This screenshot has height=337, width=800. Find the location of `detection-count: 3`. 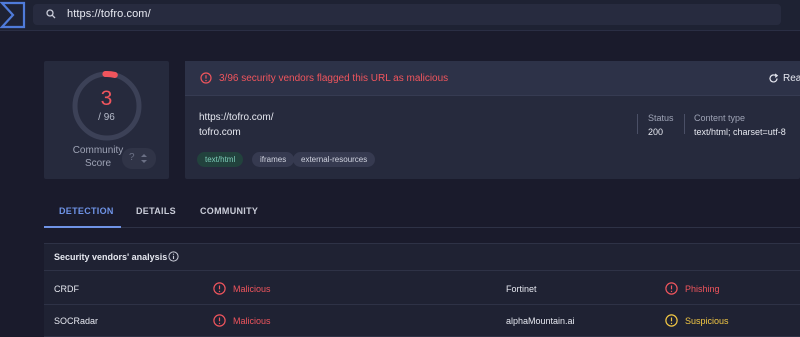

detection-count: 3 is located at coordinates (106, 98).